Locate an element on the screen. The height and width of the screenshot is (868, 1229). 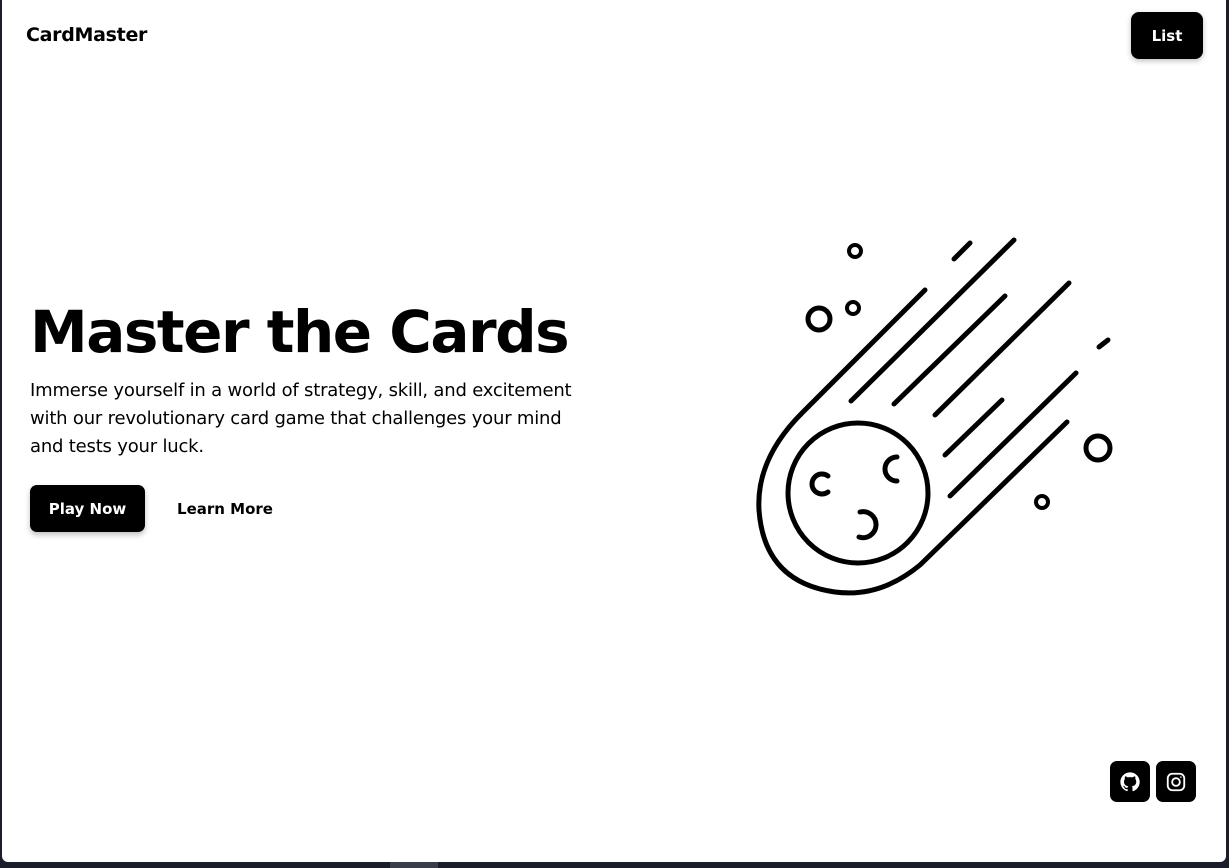
meteor-icon is located at coordinates (934, 416).